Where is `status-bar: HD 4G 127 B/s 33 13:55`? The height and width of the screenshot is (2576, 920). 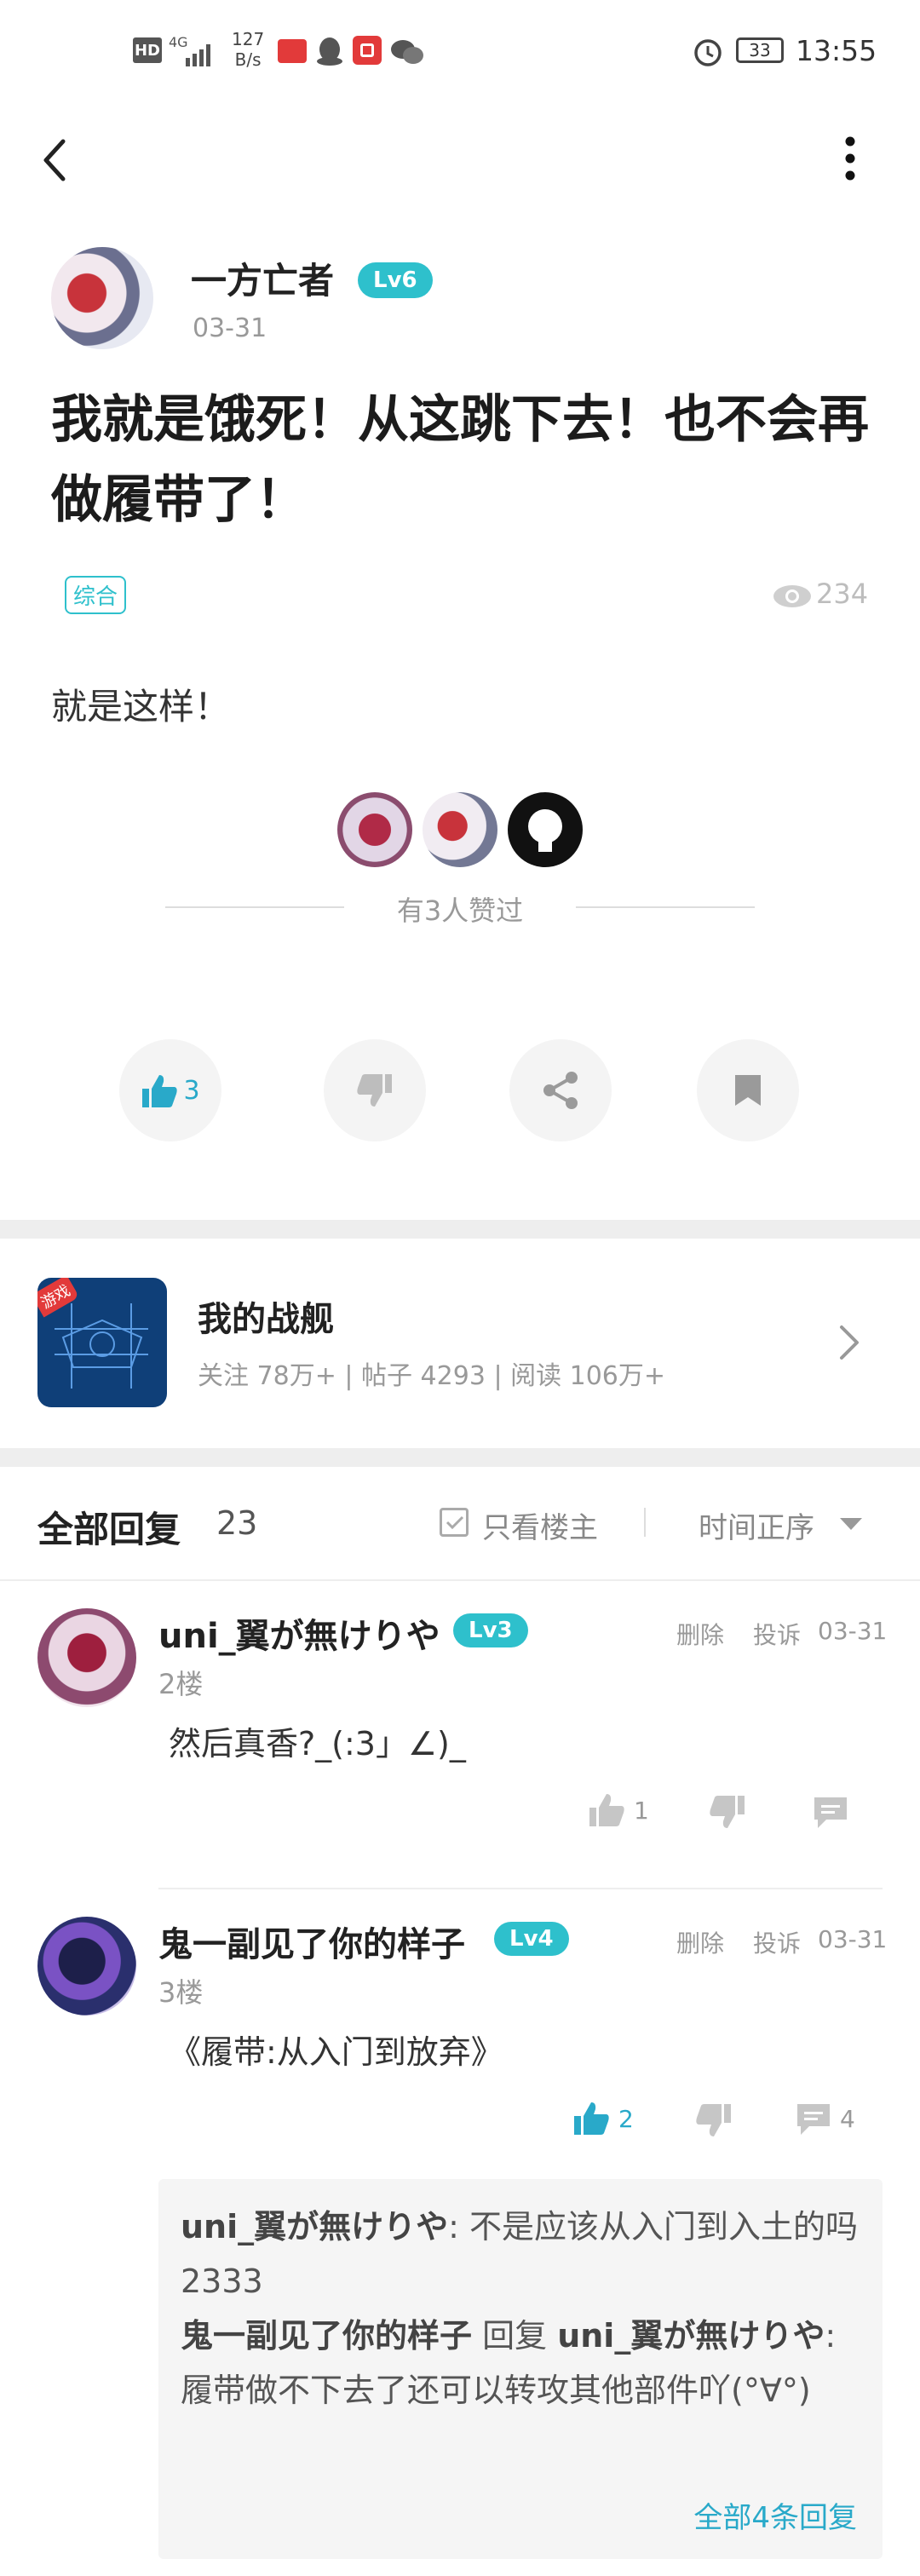 status-bar: HD 4G 127 B/s 33 13:55 is located at coordinates (460, 51).